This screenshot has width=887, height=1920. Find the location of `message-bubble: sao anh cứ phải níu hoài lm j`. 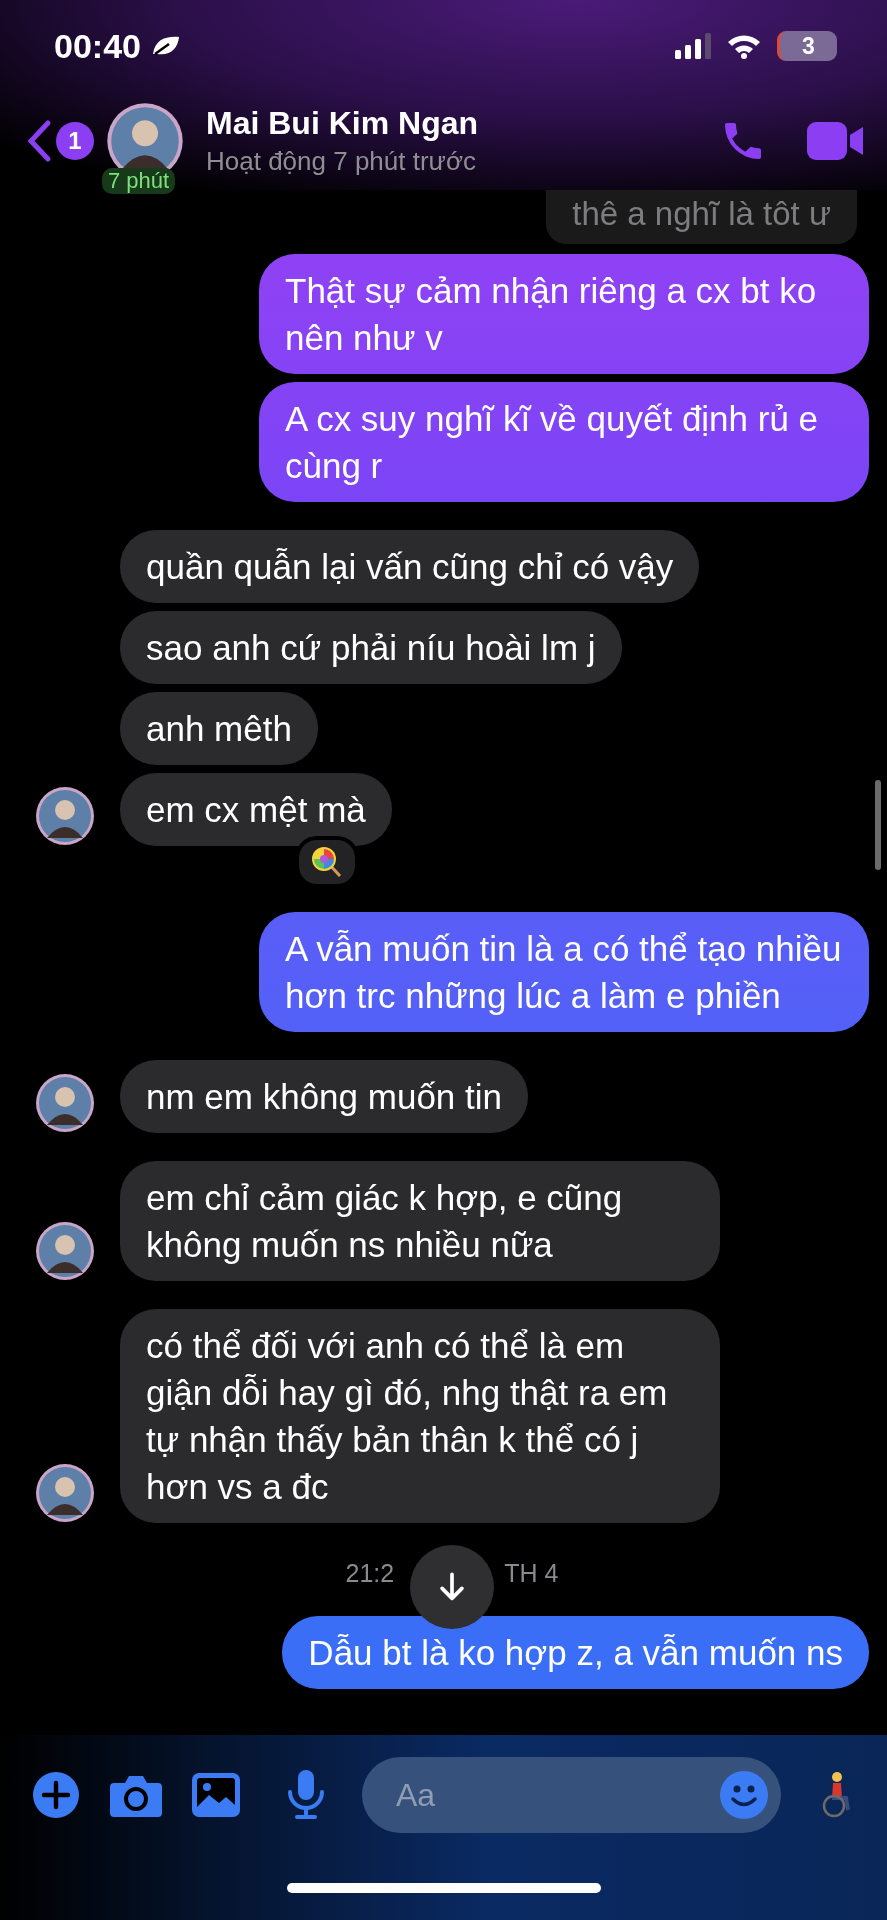

message-bubble: sao anh cứ phải níu hoài lm j is located at coordinates (371, 647).